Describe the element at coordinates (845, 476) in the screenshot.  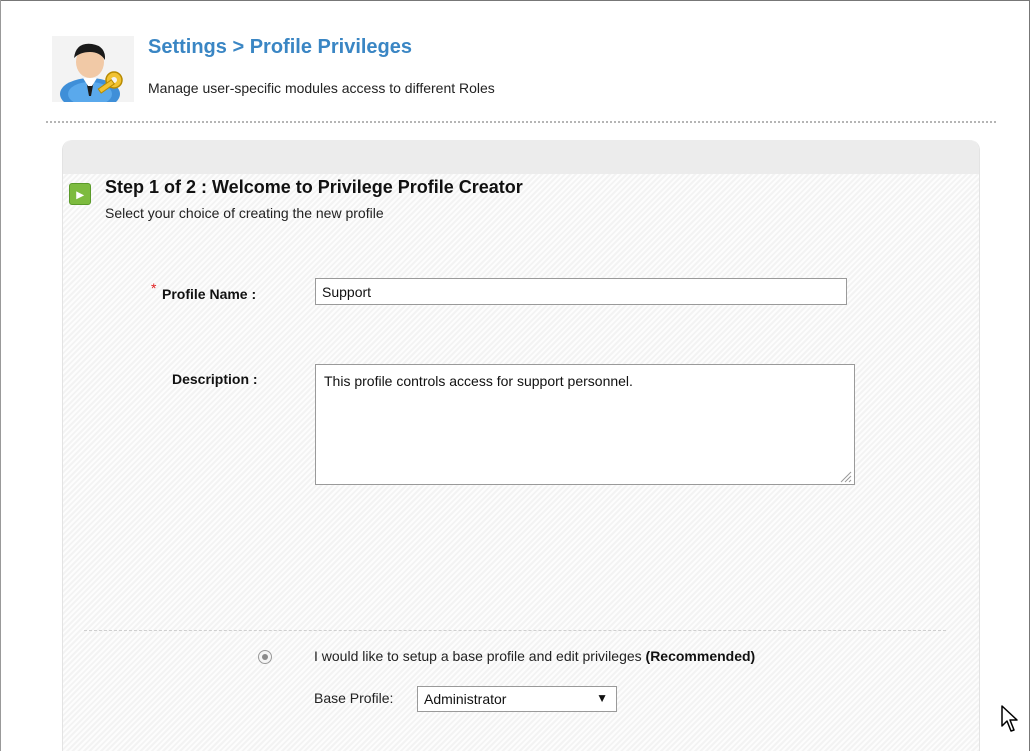
I see `resize-grip-icon` at that location.